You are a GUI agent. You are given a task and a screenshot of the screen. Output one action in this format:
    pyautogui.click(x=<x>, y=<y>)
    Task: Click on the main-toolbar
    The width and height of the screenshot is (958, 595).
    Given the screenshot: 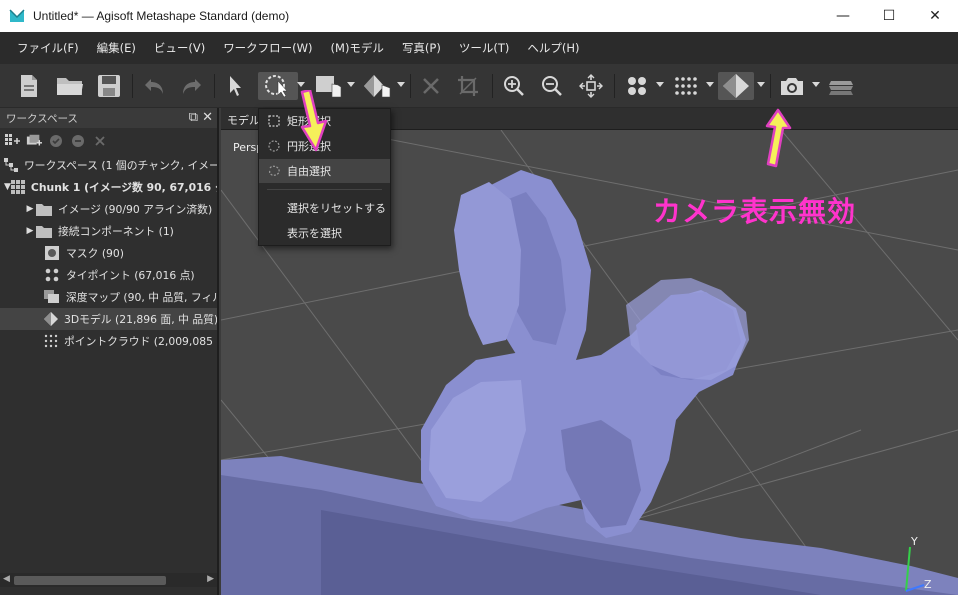 What is the action you would take?
    pyautogui.click(x=479, y=86)
    